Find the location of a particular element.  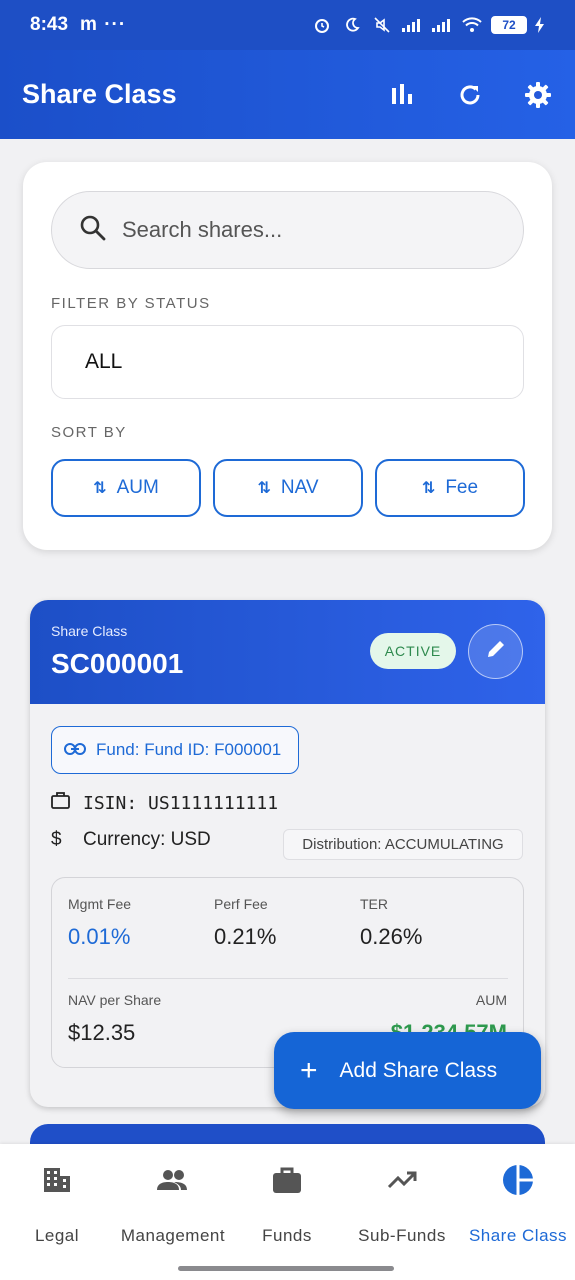

app-bar-actions is located at coordinates (470, 95).